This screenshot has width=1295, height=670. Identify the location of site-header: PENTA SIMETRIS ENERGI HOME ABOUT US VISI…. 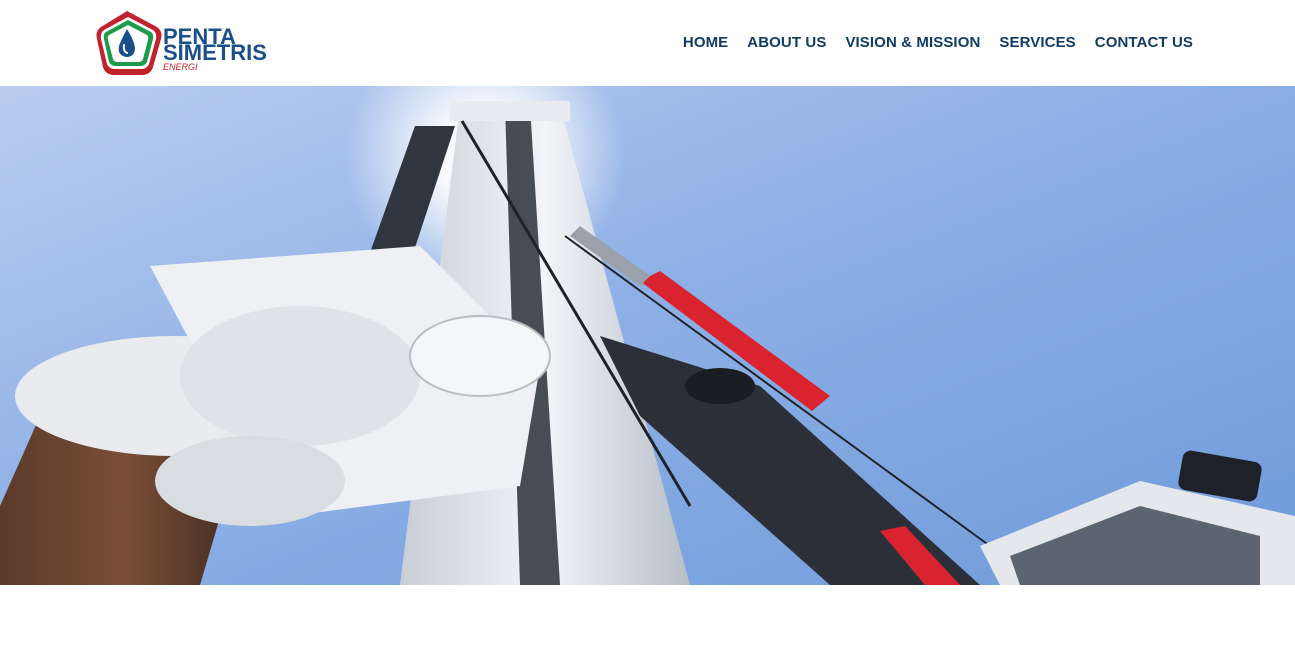
(647, 43).